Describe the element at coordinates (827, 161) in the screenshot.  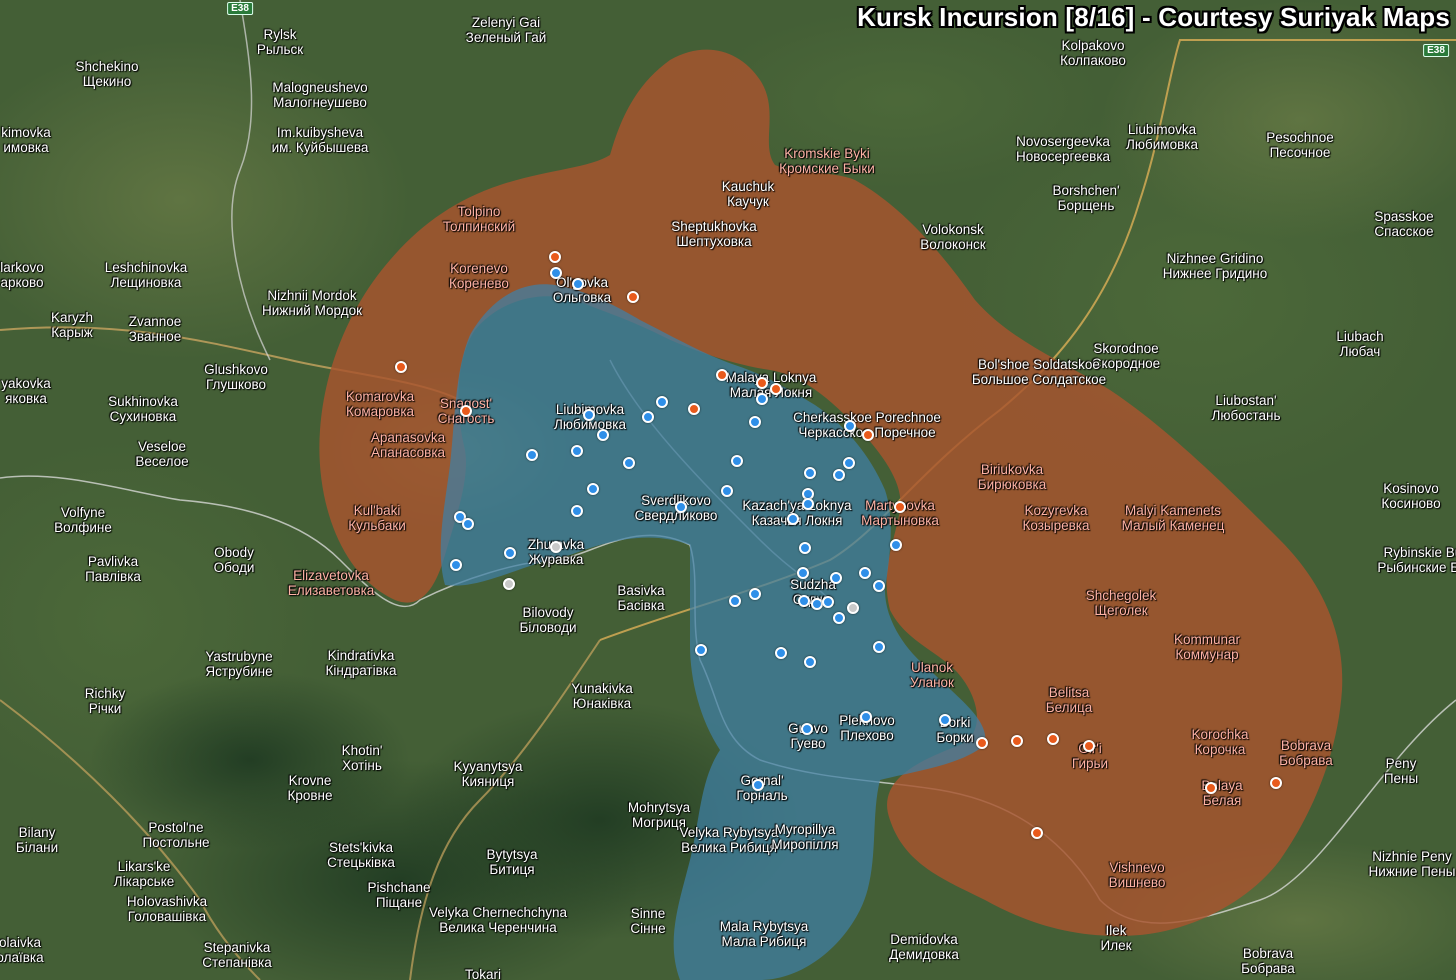
I see `place-label-kromskie-byki: Kromskie Byki Кромские Быки` at that location.